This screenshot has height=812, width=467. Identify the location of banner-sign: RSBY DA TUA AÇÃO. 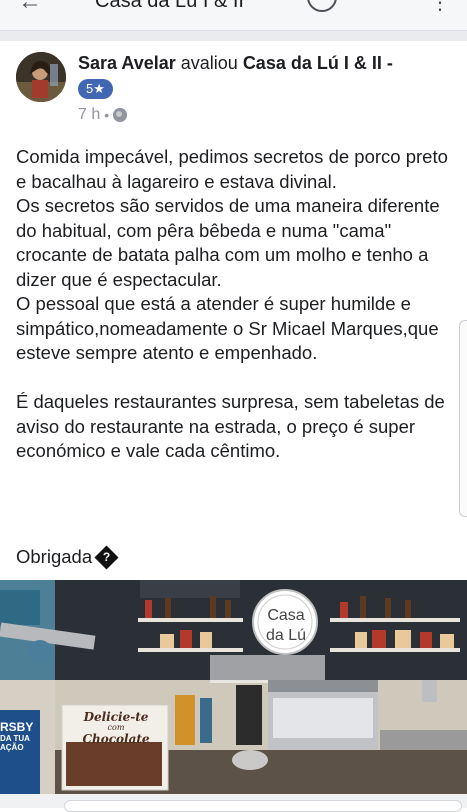
(20, 736).